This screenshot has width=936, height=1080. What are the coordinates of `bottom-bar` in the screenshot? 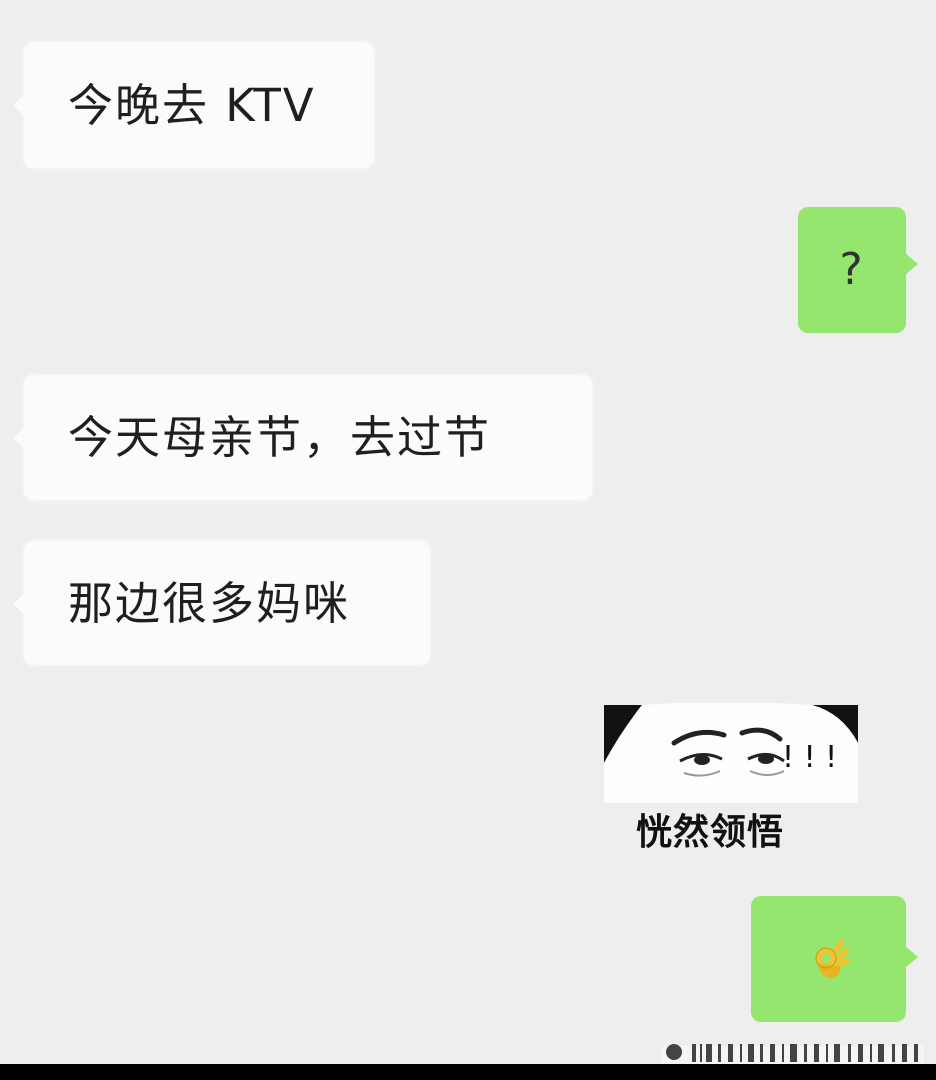 It's located at (468, 1072).